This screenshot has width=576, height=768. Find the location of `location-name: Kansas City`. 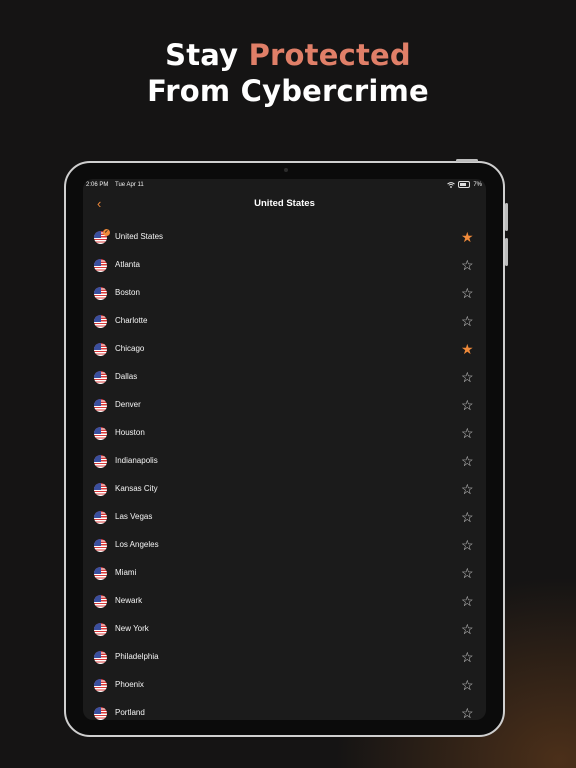

location-name: Kansas City is located at coordinates (136, 488).